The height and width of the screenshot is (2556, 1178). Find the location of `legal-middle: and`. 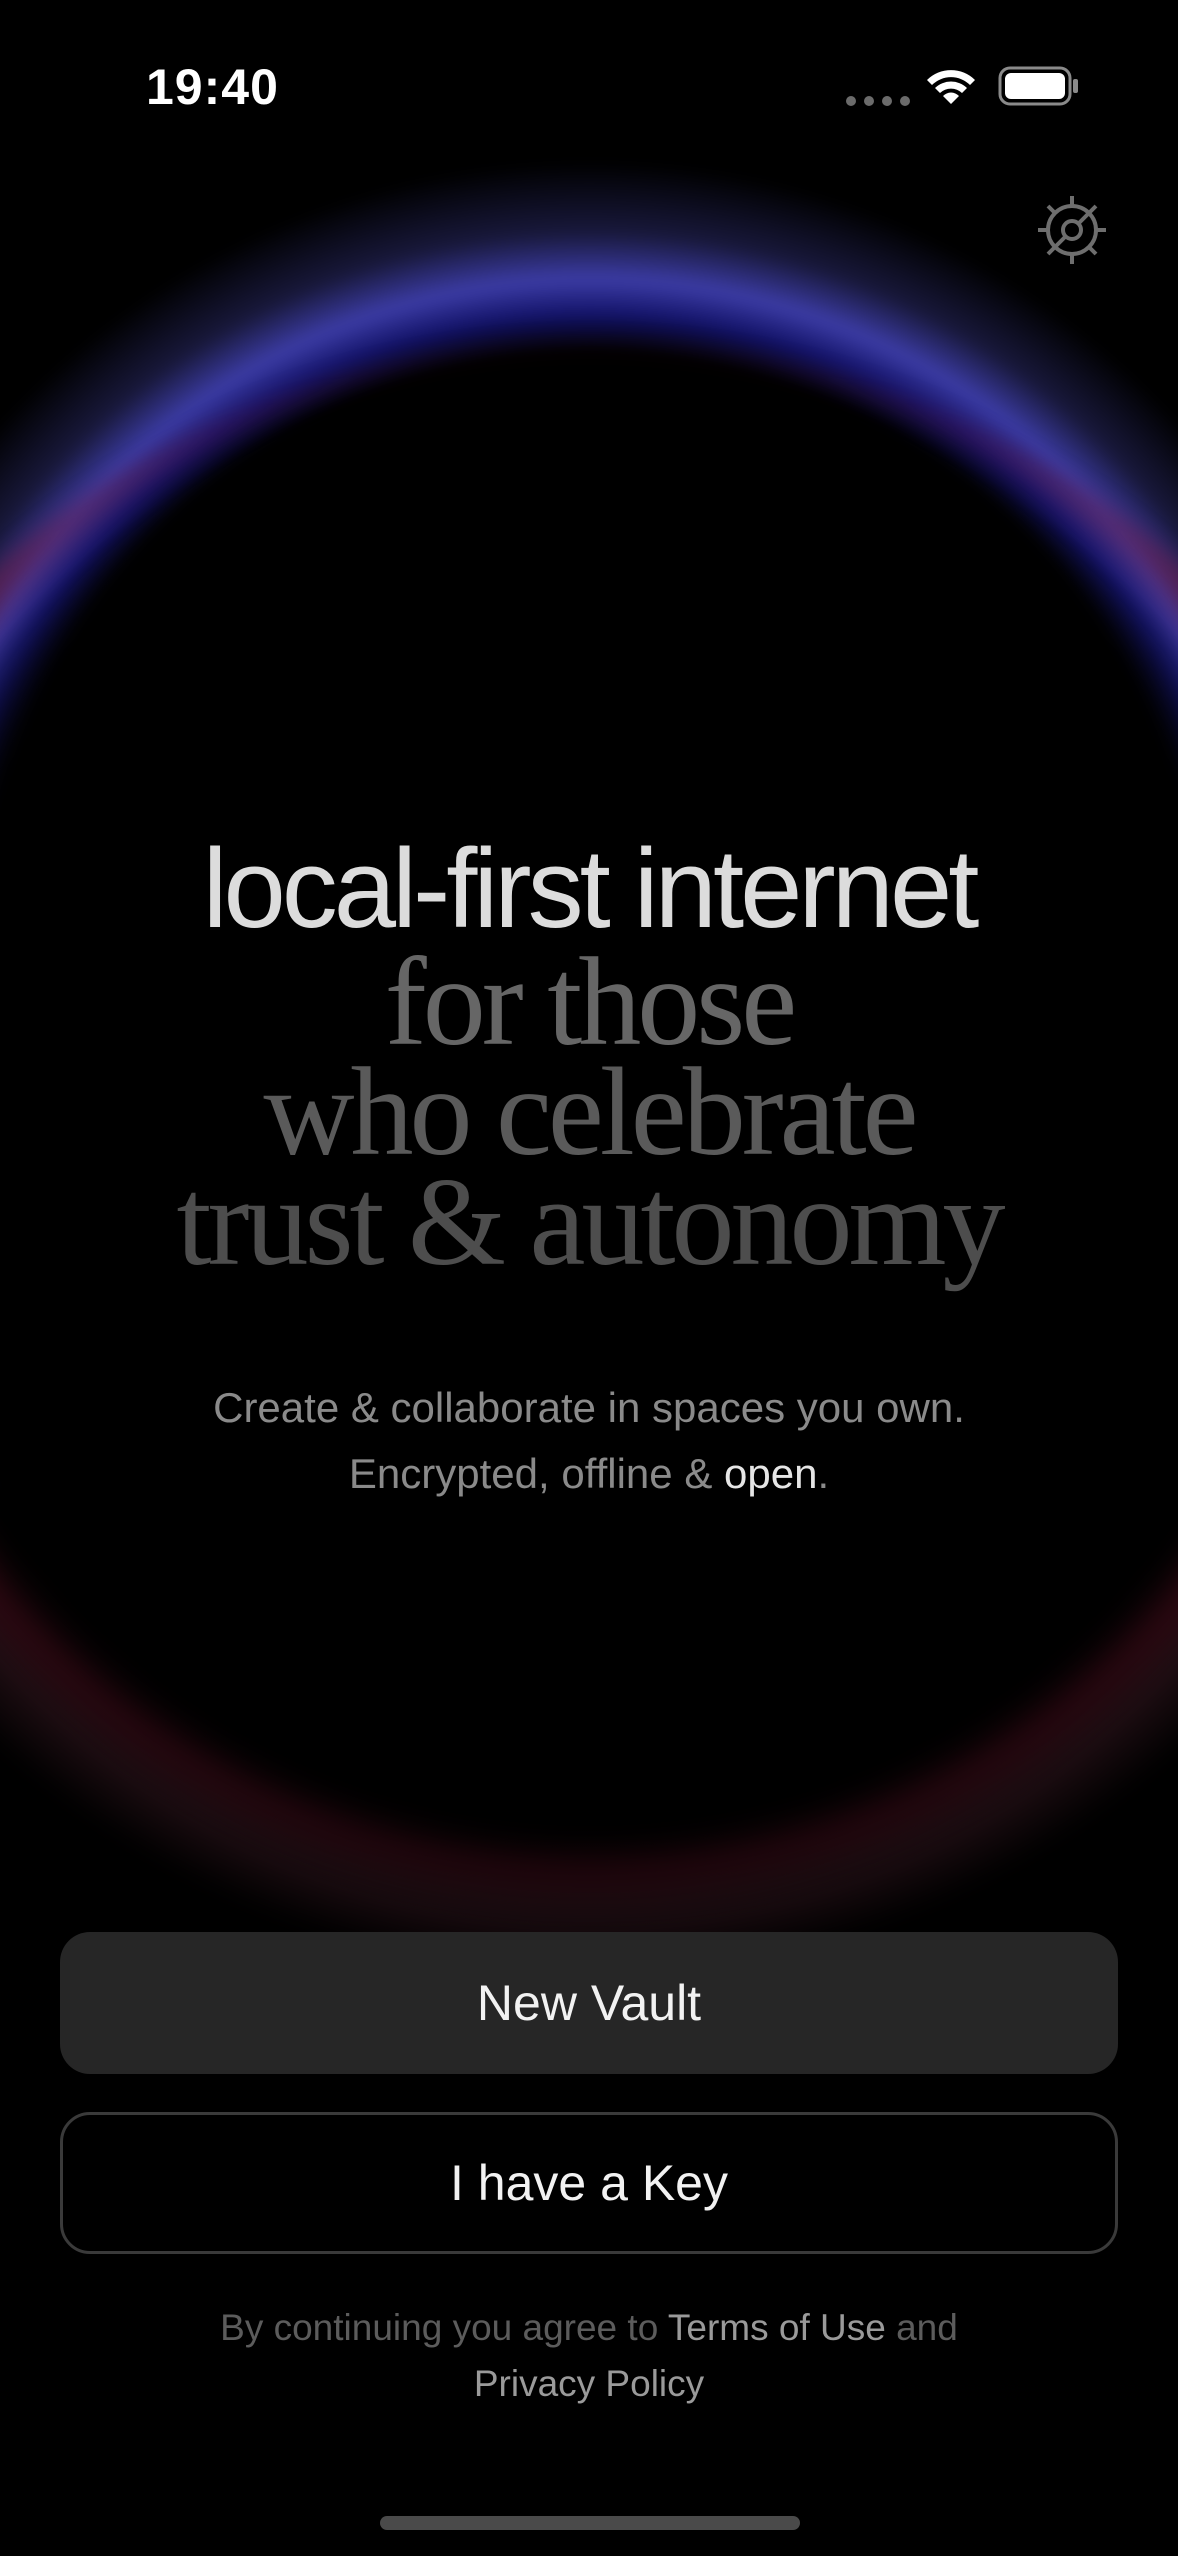

legal-middle: and is located at coordinates (921, 2327).